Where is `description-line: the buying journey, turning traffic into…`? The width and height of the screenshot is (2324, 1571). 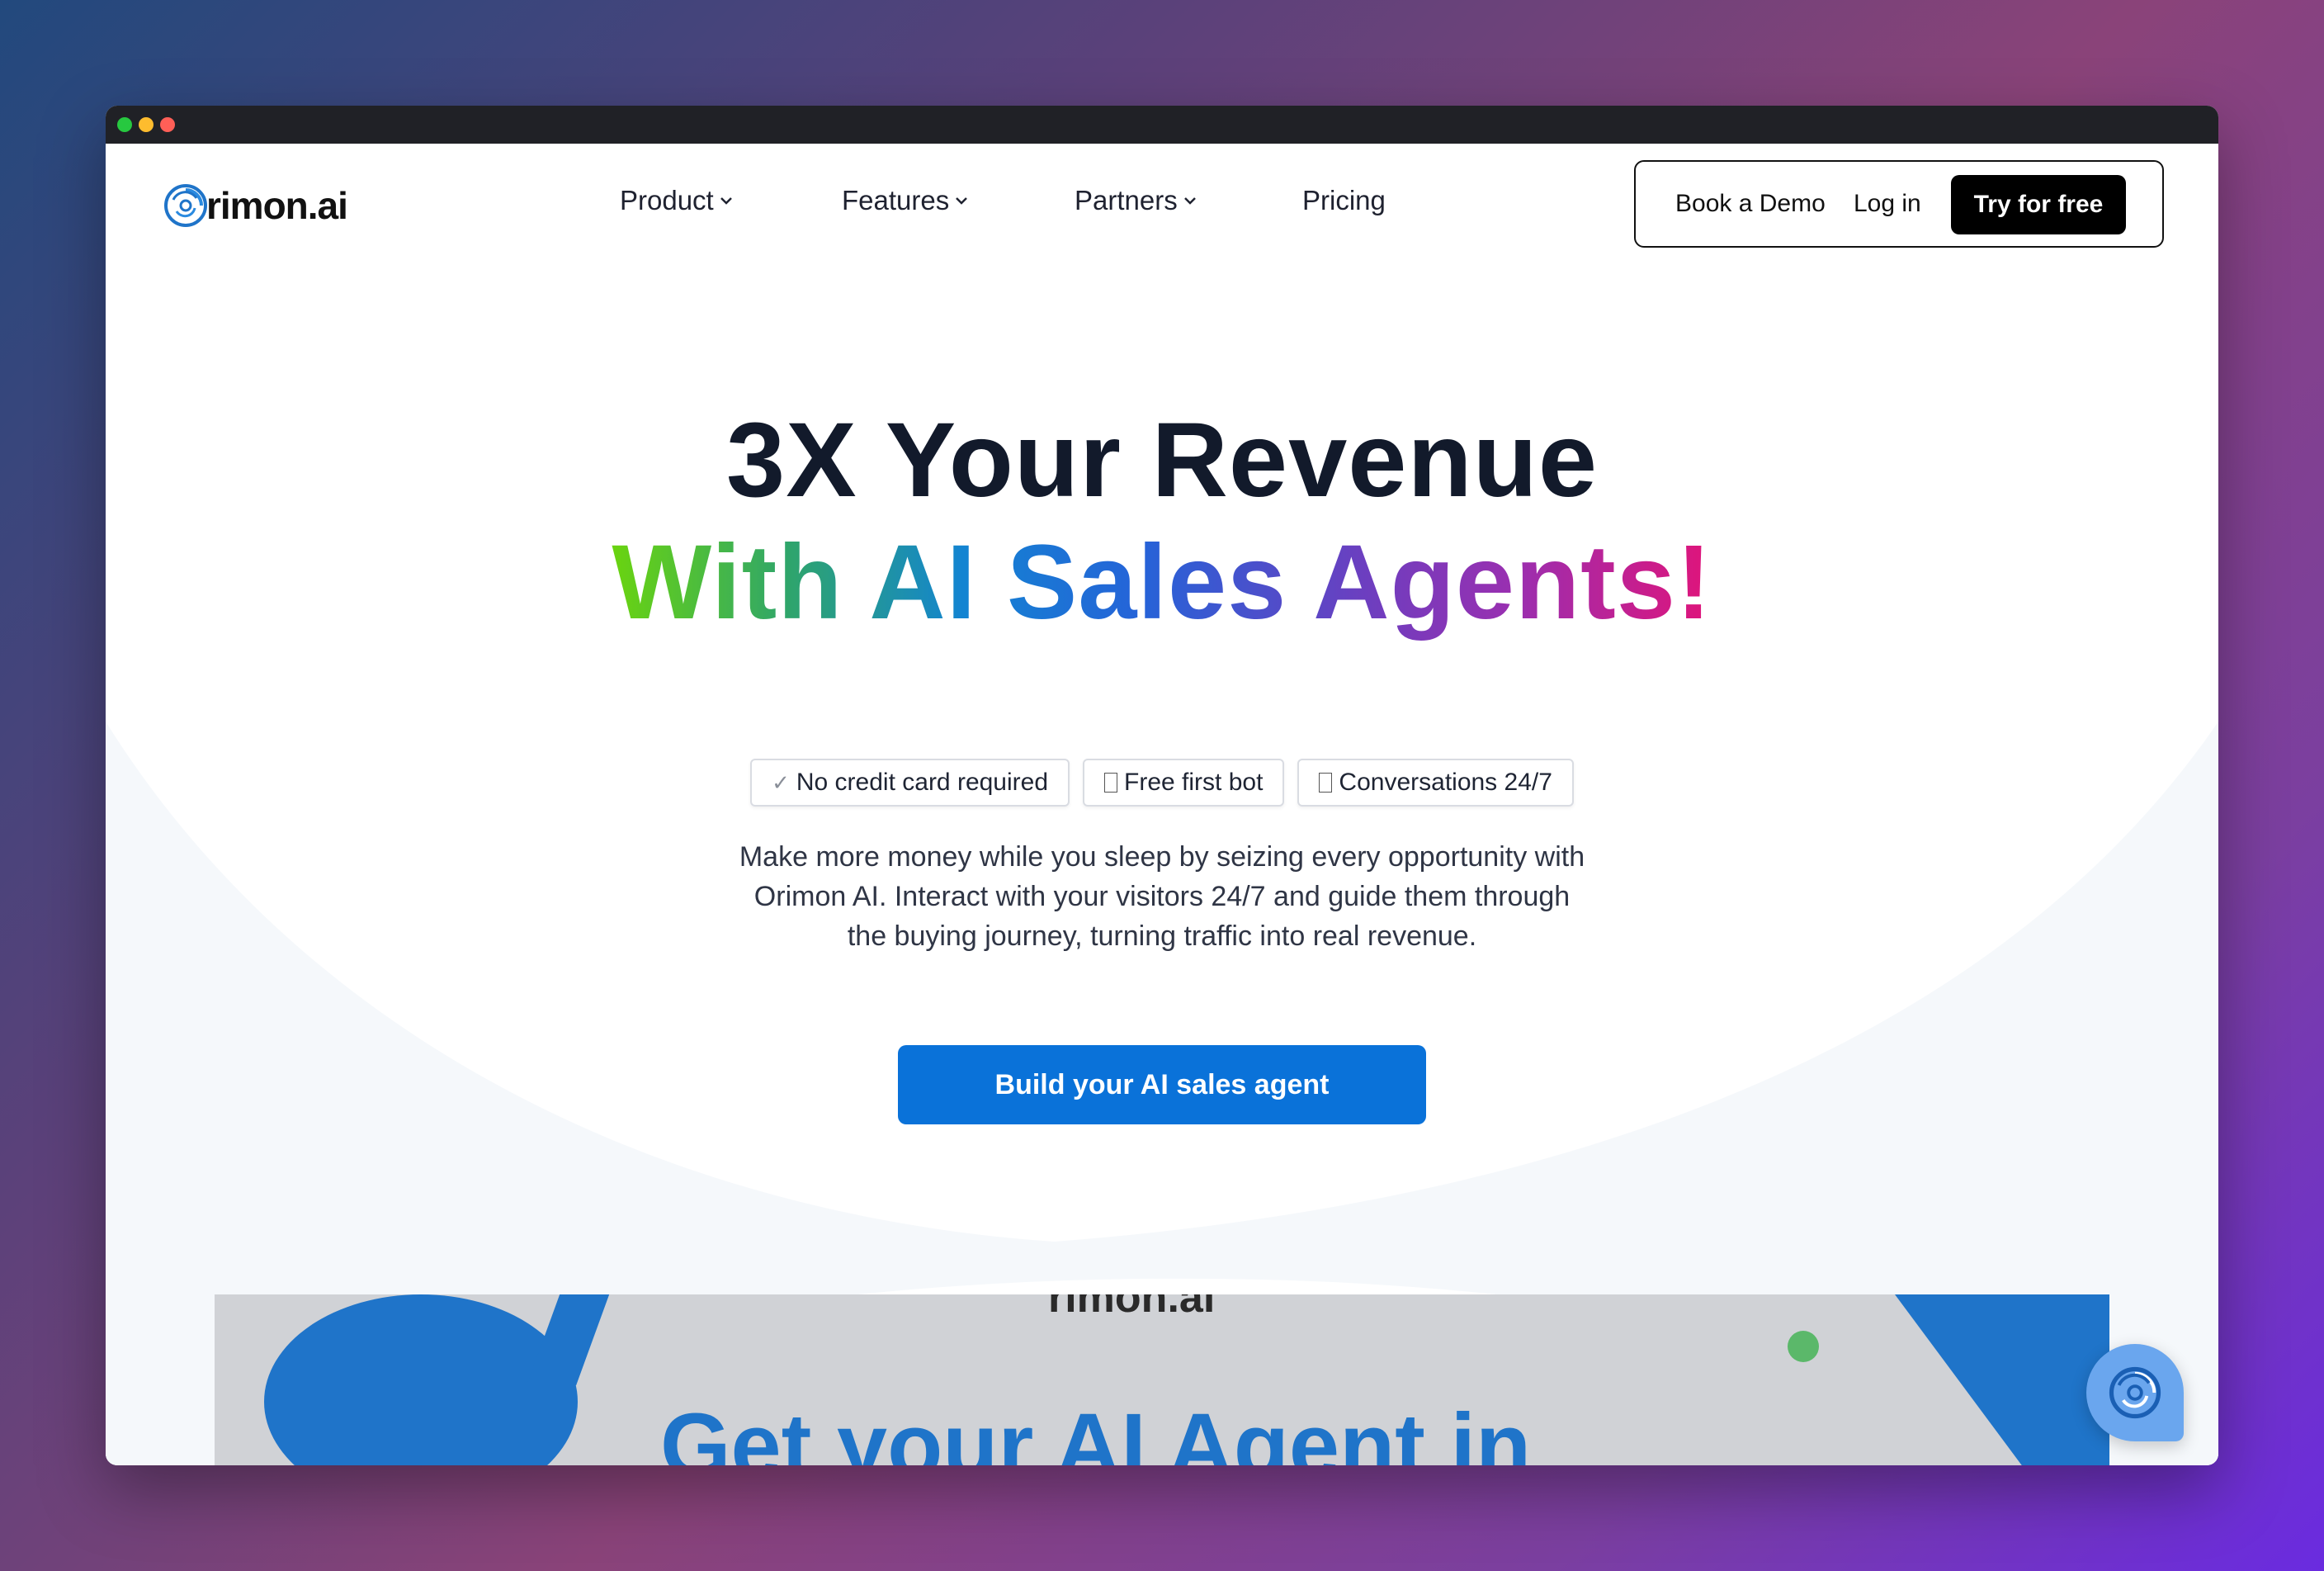
description-line: the buying journey, turning traffic into… is located at coordinates (1162, 936).